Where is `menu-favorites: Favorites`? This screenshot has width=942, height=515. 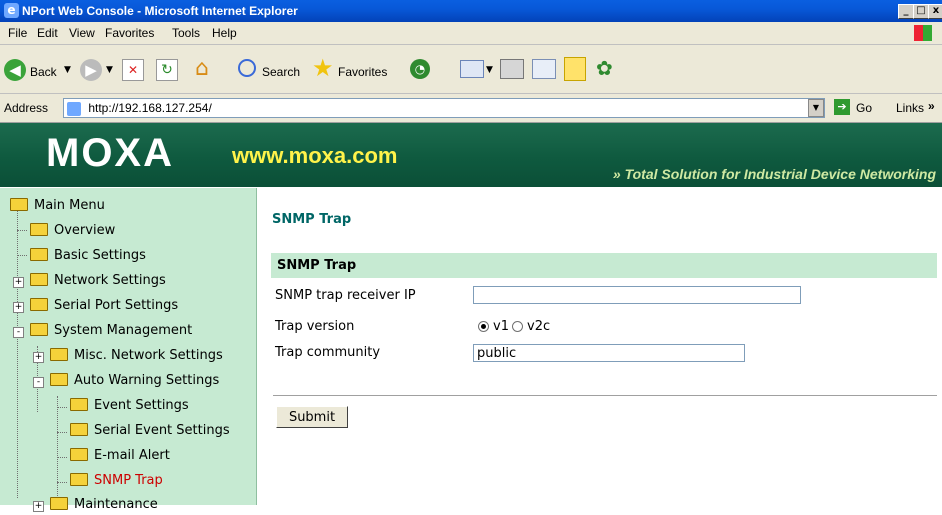 menu-favorites: Favorites is located at coordinates (129, 33).